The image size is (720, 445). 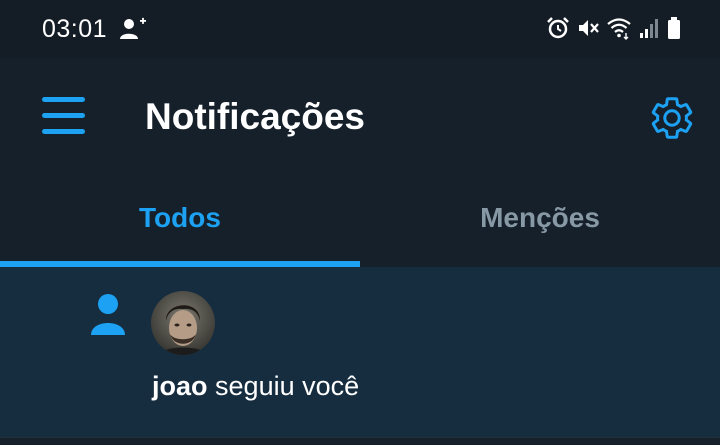 I want to click on hamburger-menu-icon, so click(x=63, y=99).